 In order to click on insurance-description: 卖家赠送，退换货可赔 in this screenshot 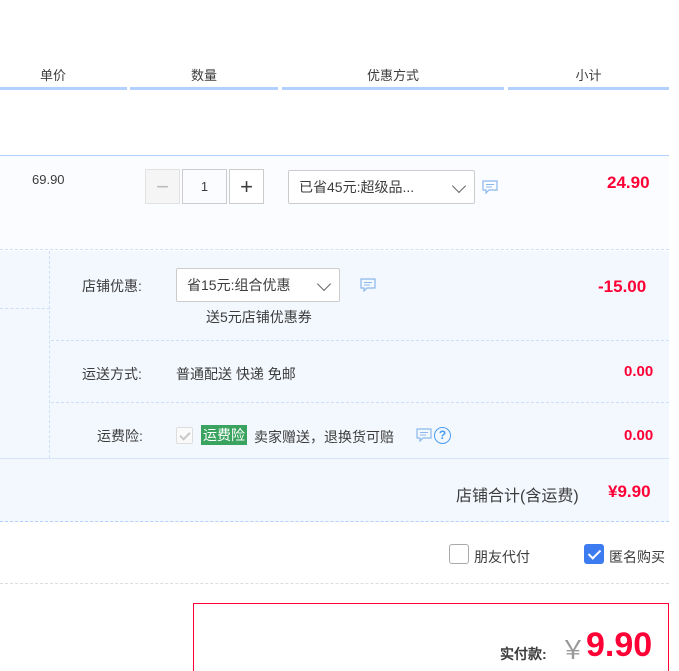, I will do `click(324, 437)`.